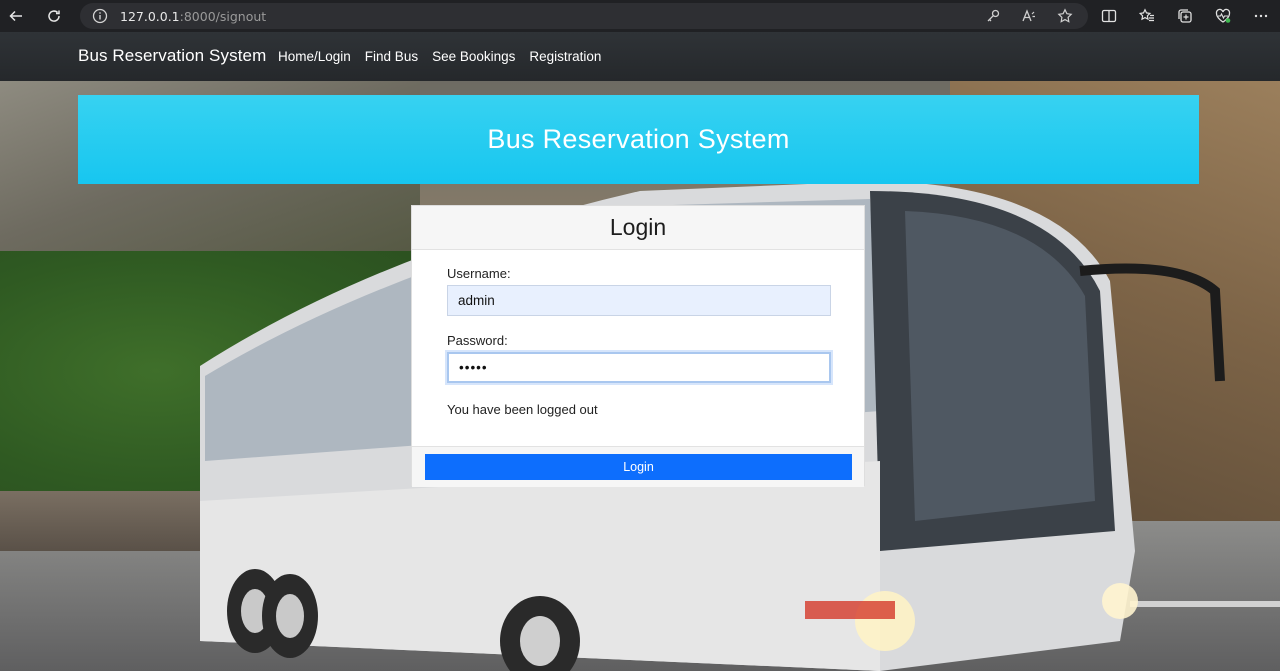 The height and width of the screenshot is (671, 1280). I want to click on username-label: Username:, so click(479, 273).